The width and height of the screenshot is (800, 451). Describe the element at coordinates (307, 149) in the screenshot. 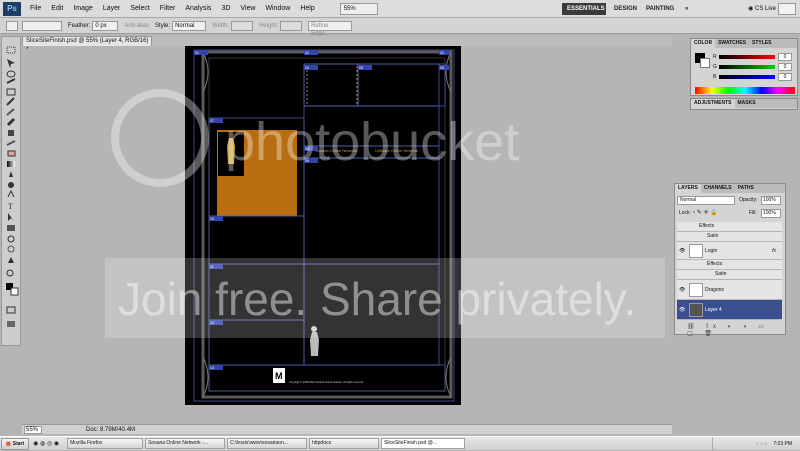

I see `svg-text: 08` at that location.